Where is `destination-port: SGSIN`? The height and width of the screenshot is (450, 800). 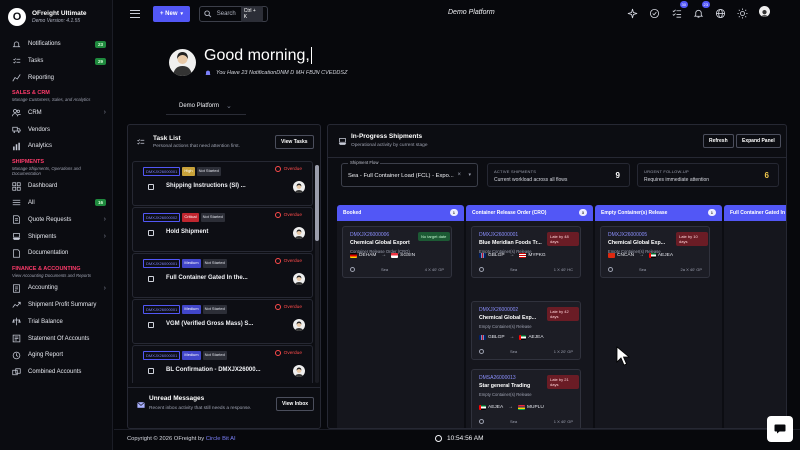
destination-port: SGSIN is located at coordinates (408, 255).